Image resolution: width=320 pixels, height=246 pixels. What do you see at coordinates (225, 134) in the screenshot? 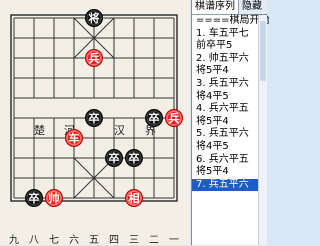
I see `move-list-item: 5. 兵五平六` at bounding box center [225, 134].